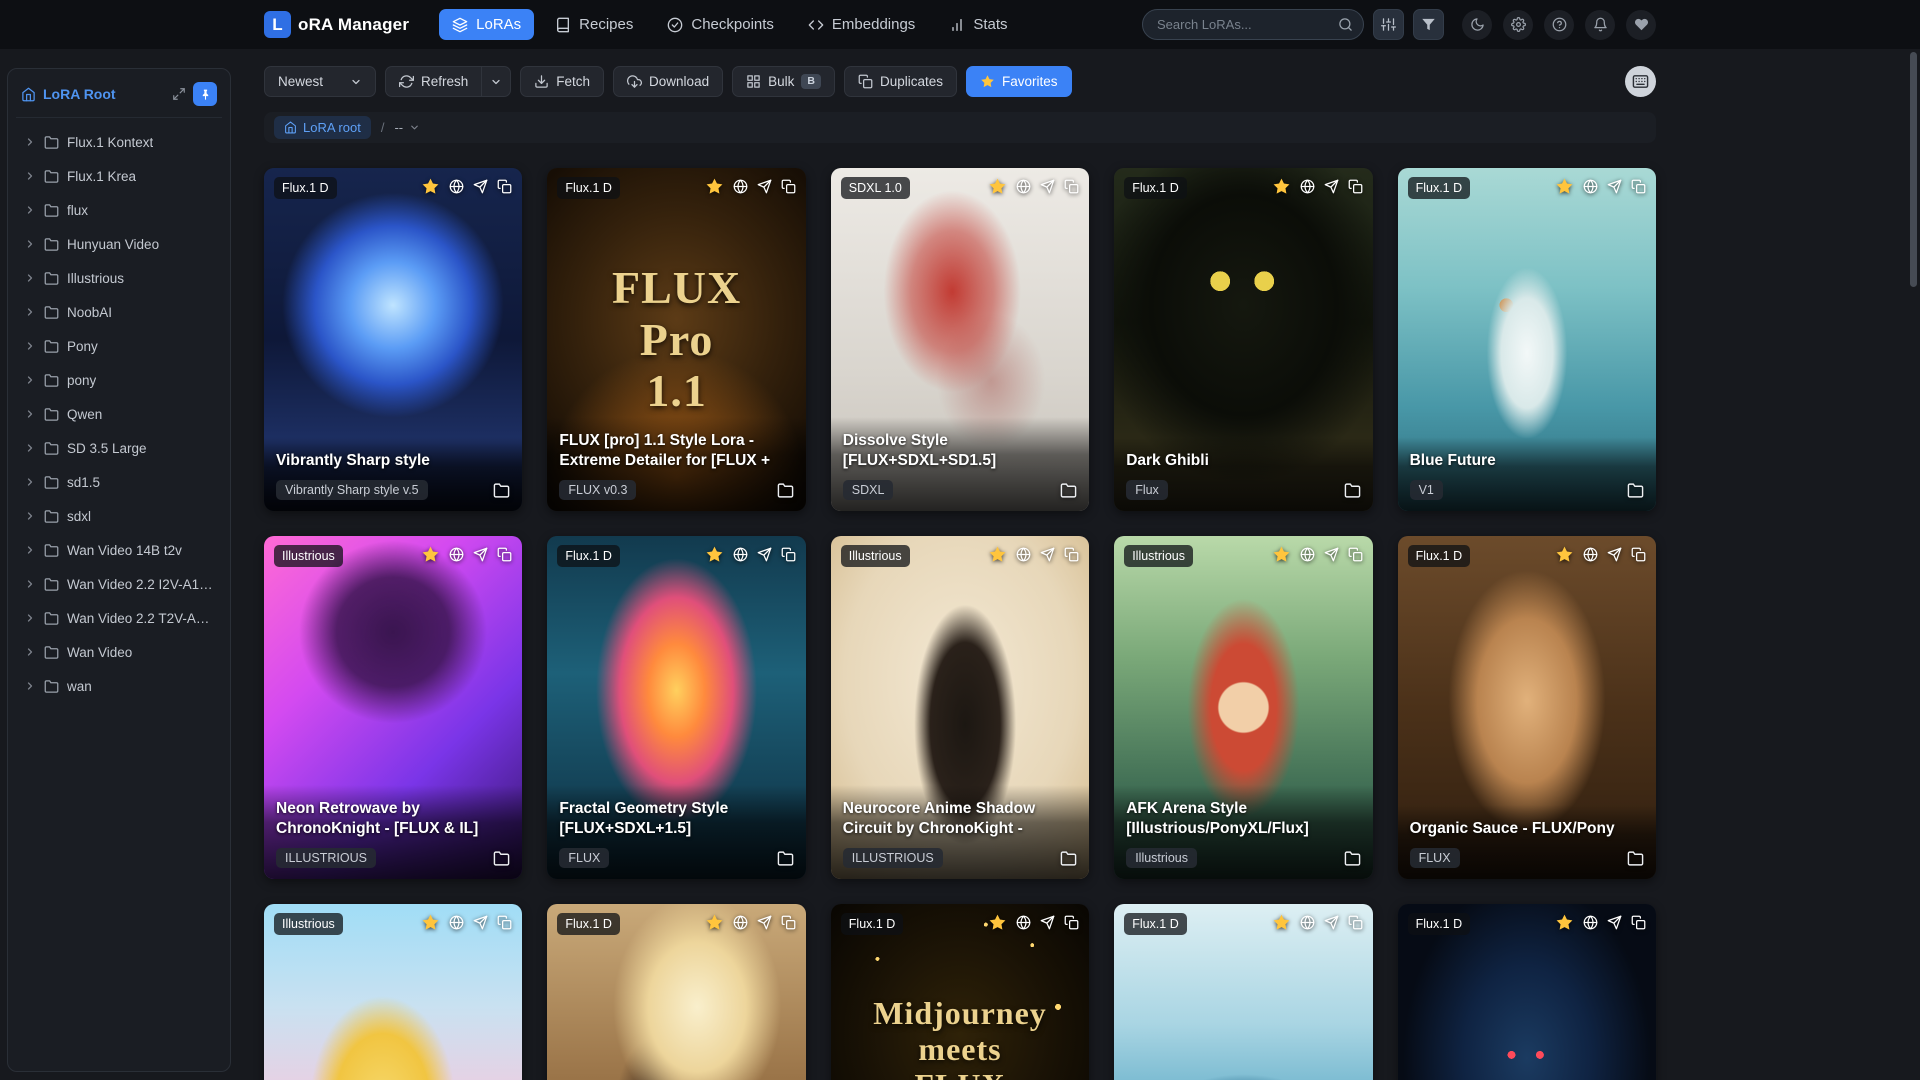 The width and height of the screenshot is (1920, 1080). I want to click on version-pill: FLUX, so click(584, 858).